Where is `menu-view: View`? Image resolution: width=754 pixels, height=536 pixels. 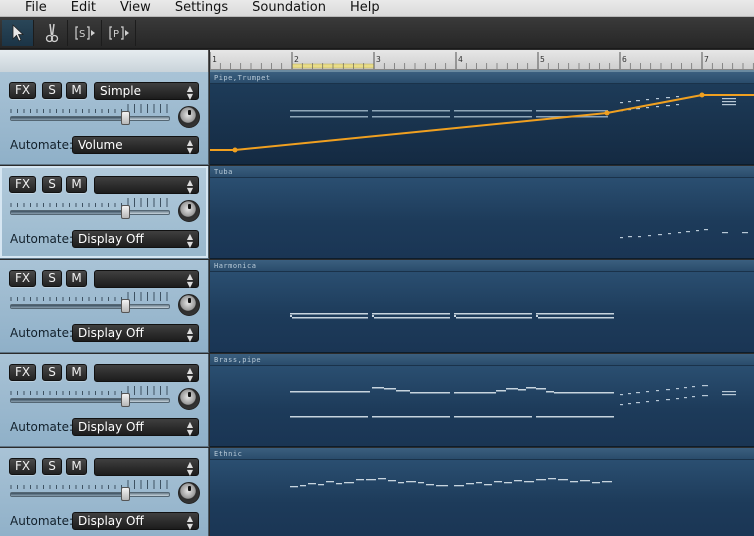 menu-view: View is located at coordinates (135, 8).